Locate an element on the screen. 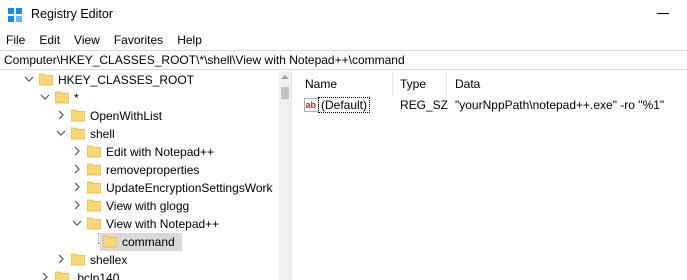 The width and height of the screenshot is (687, 280). tree-item-label: View with glogg is located at coordinates (148, 206).